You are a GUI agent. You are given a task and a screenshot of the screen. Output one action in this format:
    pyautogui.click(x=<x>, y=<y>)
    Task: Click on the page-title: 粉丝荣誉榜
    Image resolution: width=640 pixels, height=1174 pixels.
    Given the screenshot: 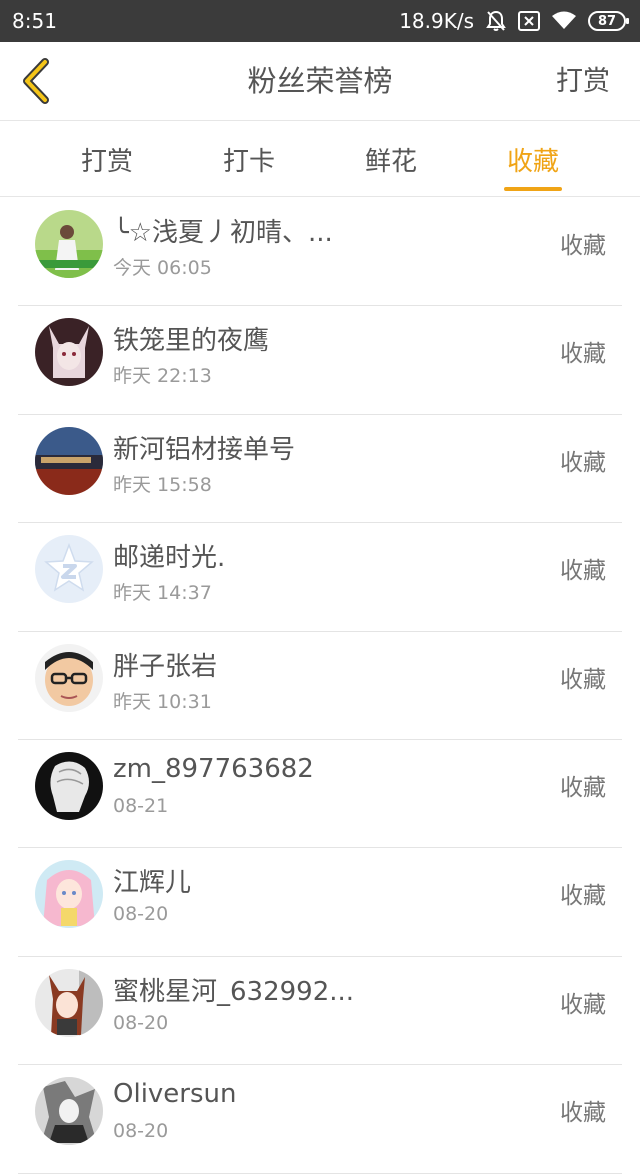 What is the action you would take?
    pyautogui.click(x=320, y=81)
    